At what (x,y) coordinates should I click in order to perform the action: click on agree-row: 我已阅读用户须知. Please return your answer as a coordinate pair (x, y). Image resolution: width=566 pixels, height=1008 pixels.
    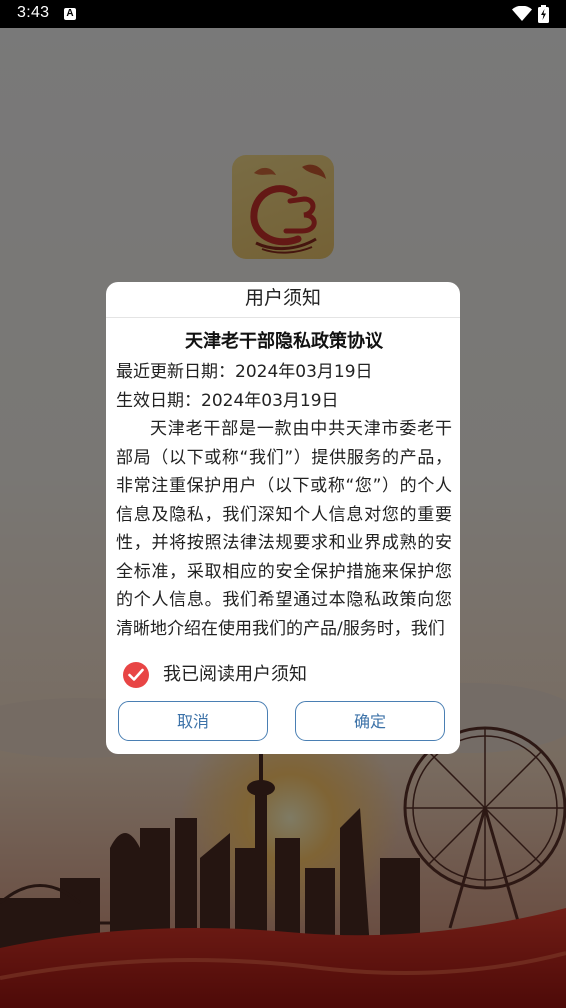
    Looking at the image, I should click on (283, 675).